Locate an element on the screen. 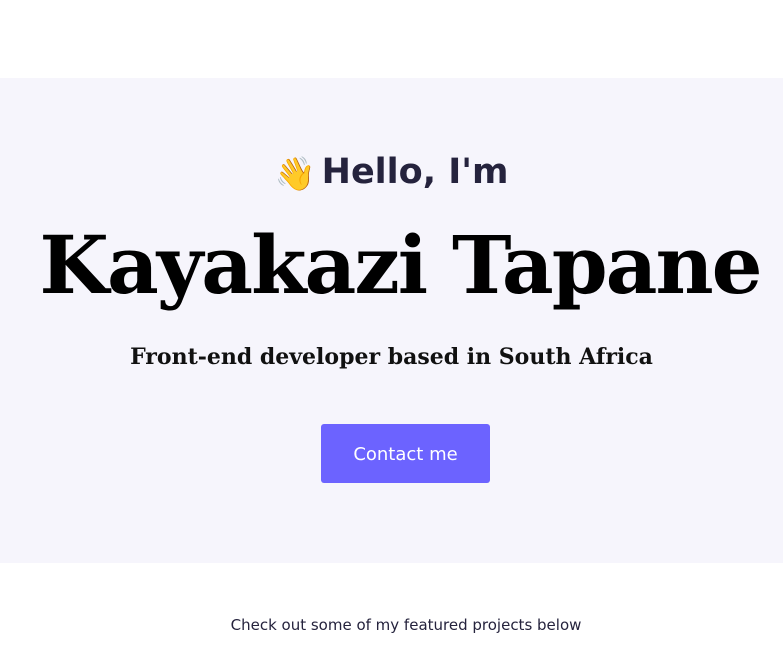 The height and width of the screenshot is (660, 783). greeting: 👋 Hello, I'm is located at coordinates (391, 173).